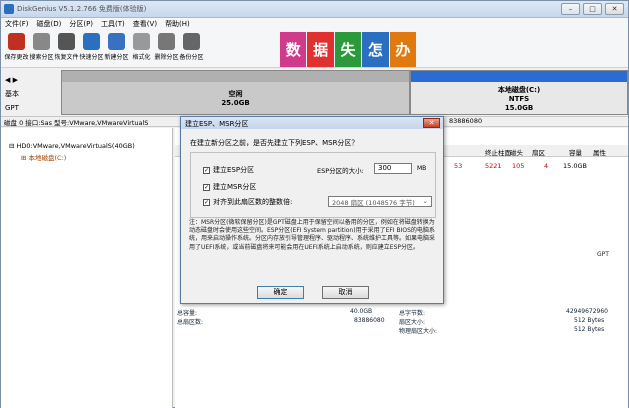 Image resolution: width=629 pixels, height=408 pixels. I want to click on toolbar-label: 恢复文件, so click(66, 57).